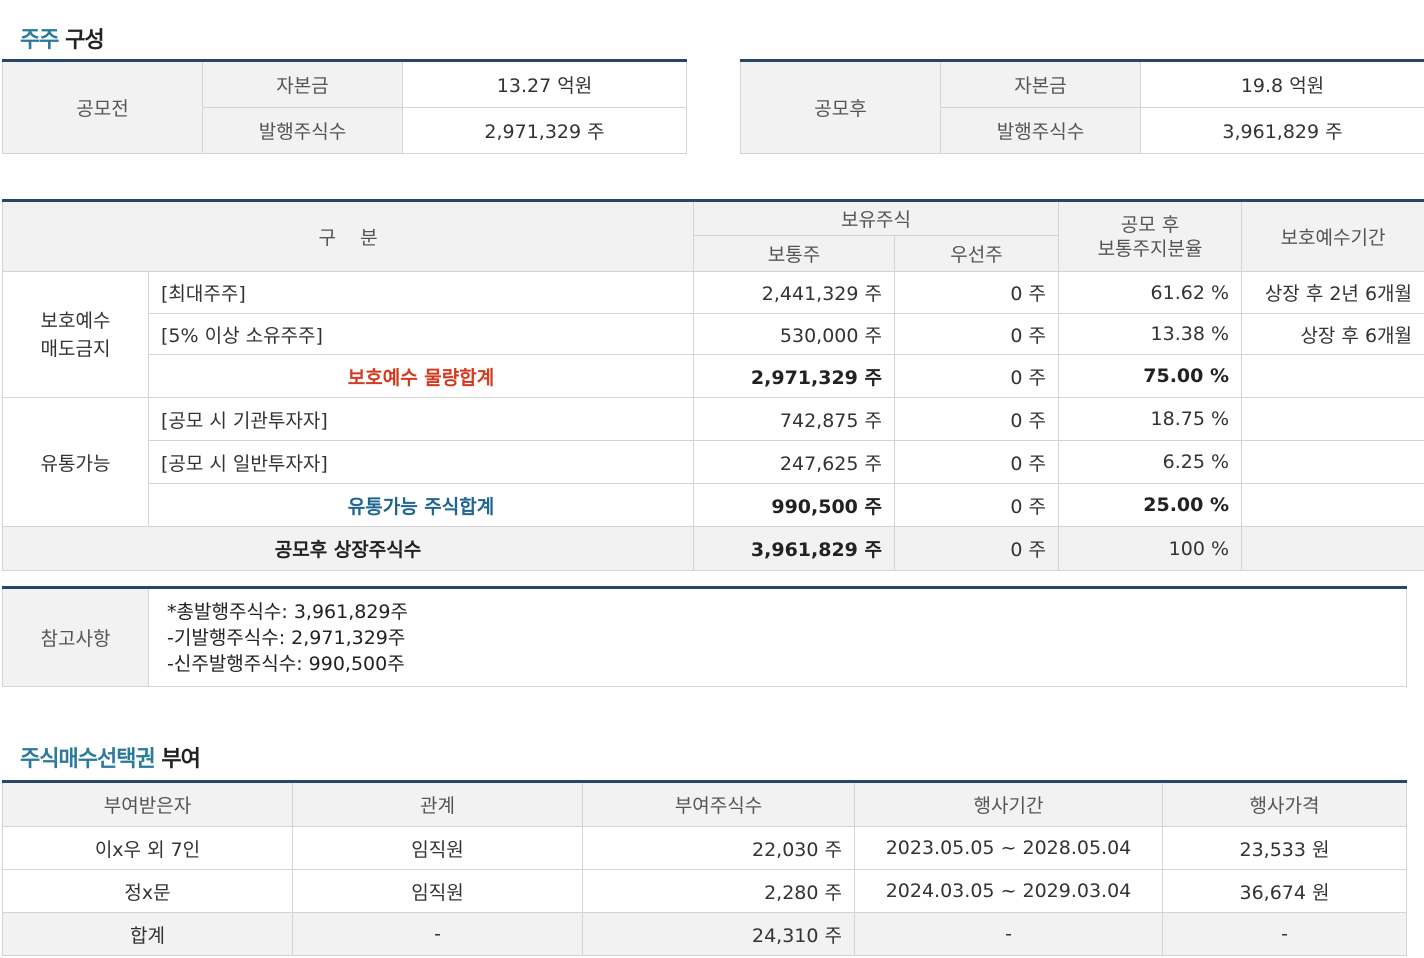  I want to click on header-lockup: 보호예수기간, so click(1332, 235).